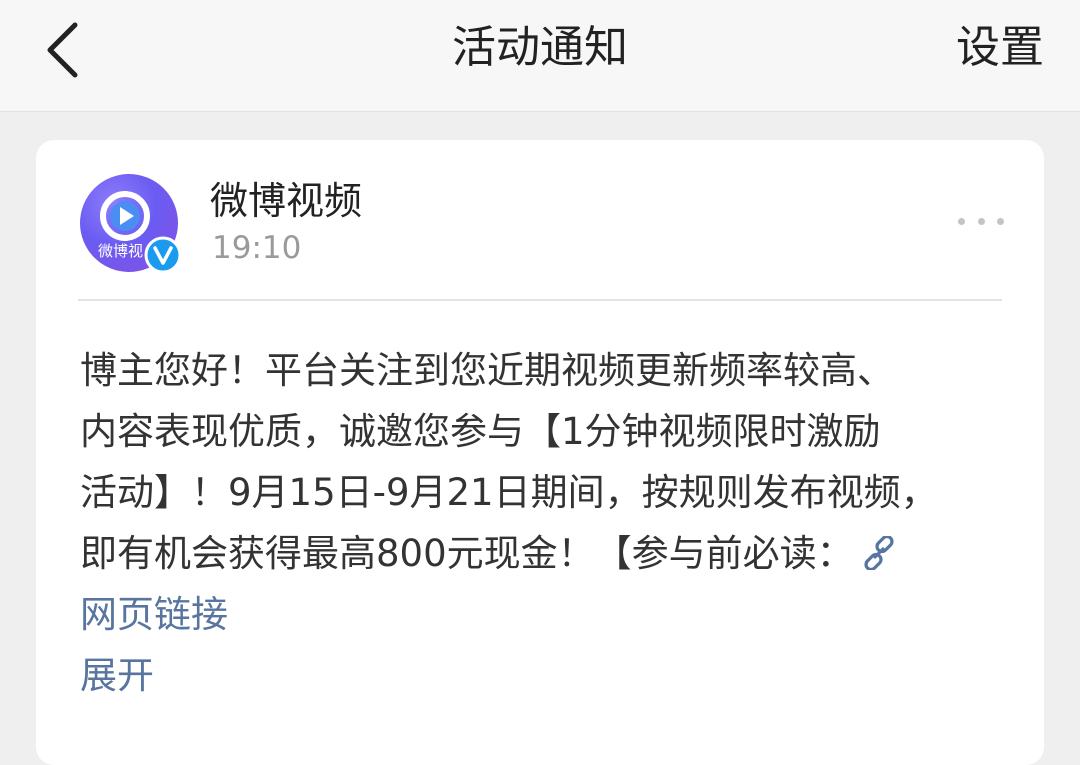  Describe the element at coordinates (1000, 48) in the screenshot. I see `settings-button: 设置` at that location.